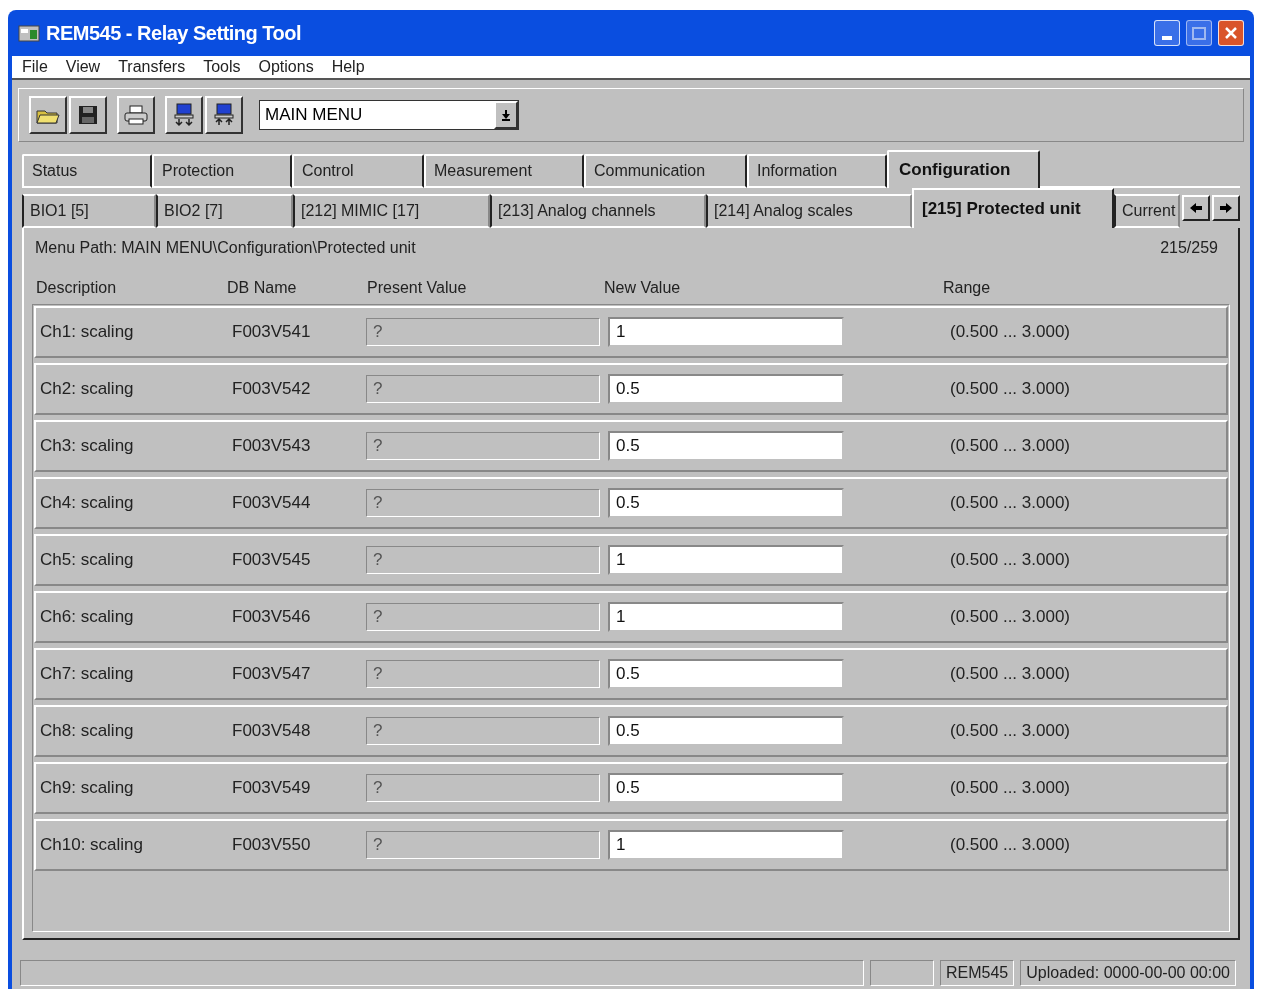  Describe the element at coordinates (598, 211) in the screenshot. I see `tab: [213] Analog channels` at that location.